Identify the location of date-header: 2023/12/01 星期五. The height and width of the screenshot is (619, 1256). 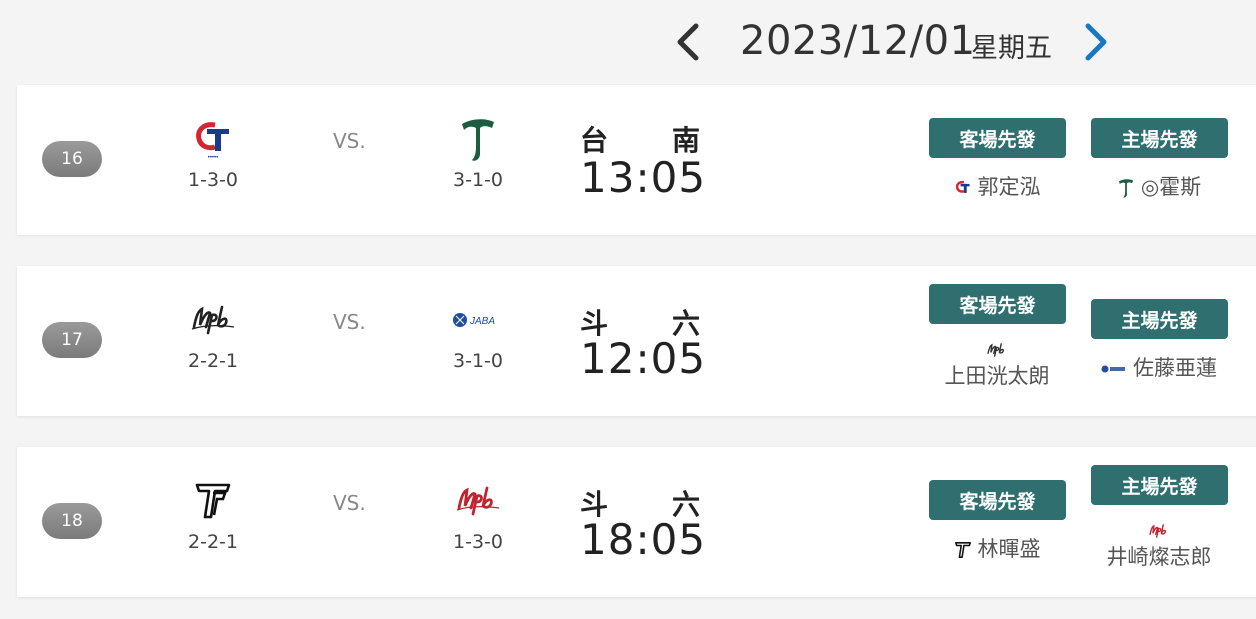
(628, 42).